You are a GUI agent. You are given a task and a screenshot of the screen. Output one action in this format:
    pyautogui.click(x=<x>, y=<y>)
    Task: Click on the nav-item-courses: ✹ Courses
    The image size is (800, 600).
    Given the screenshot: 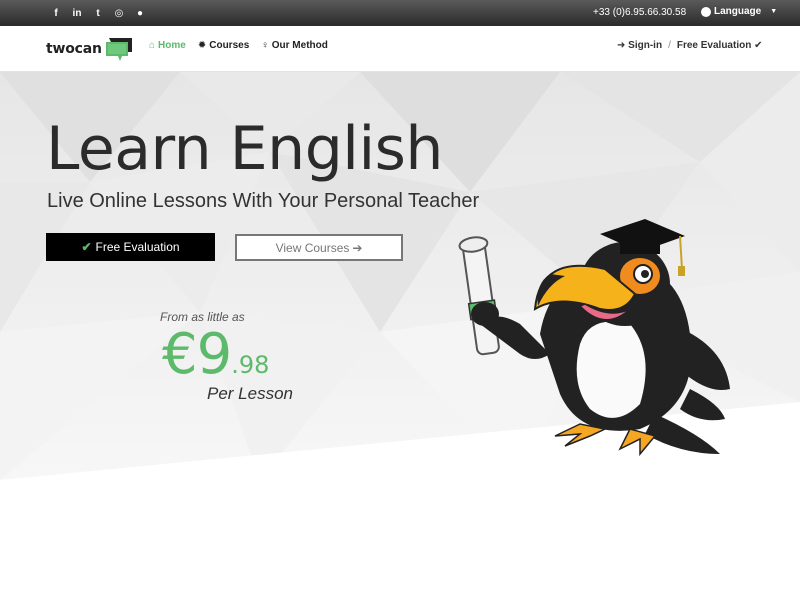 What is the action you would take?
    pyautogui.click(x=223, y=45)
    